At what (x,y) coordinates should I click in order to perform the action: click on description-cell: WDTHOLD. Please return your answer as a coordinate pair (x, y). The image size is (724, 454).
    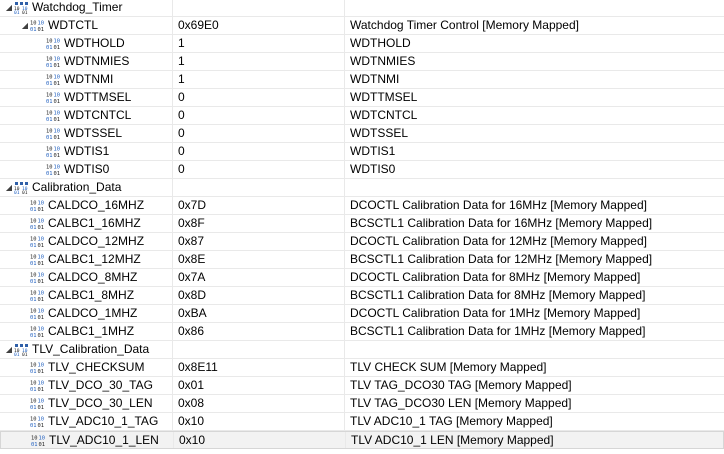
    Looking at the image, I should click on (380, 43).